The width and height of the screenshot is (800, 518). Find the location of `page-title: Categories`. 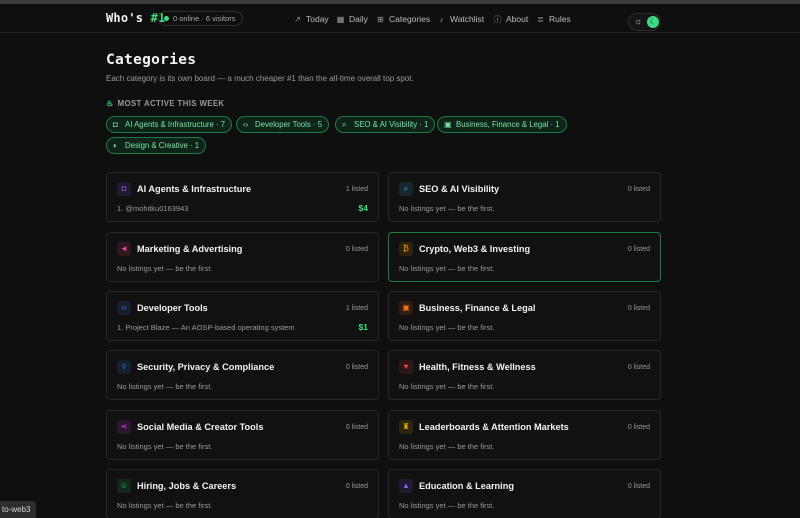

page-title: Categories is located at coordinates (151, 60).